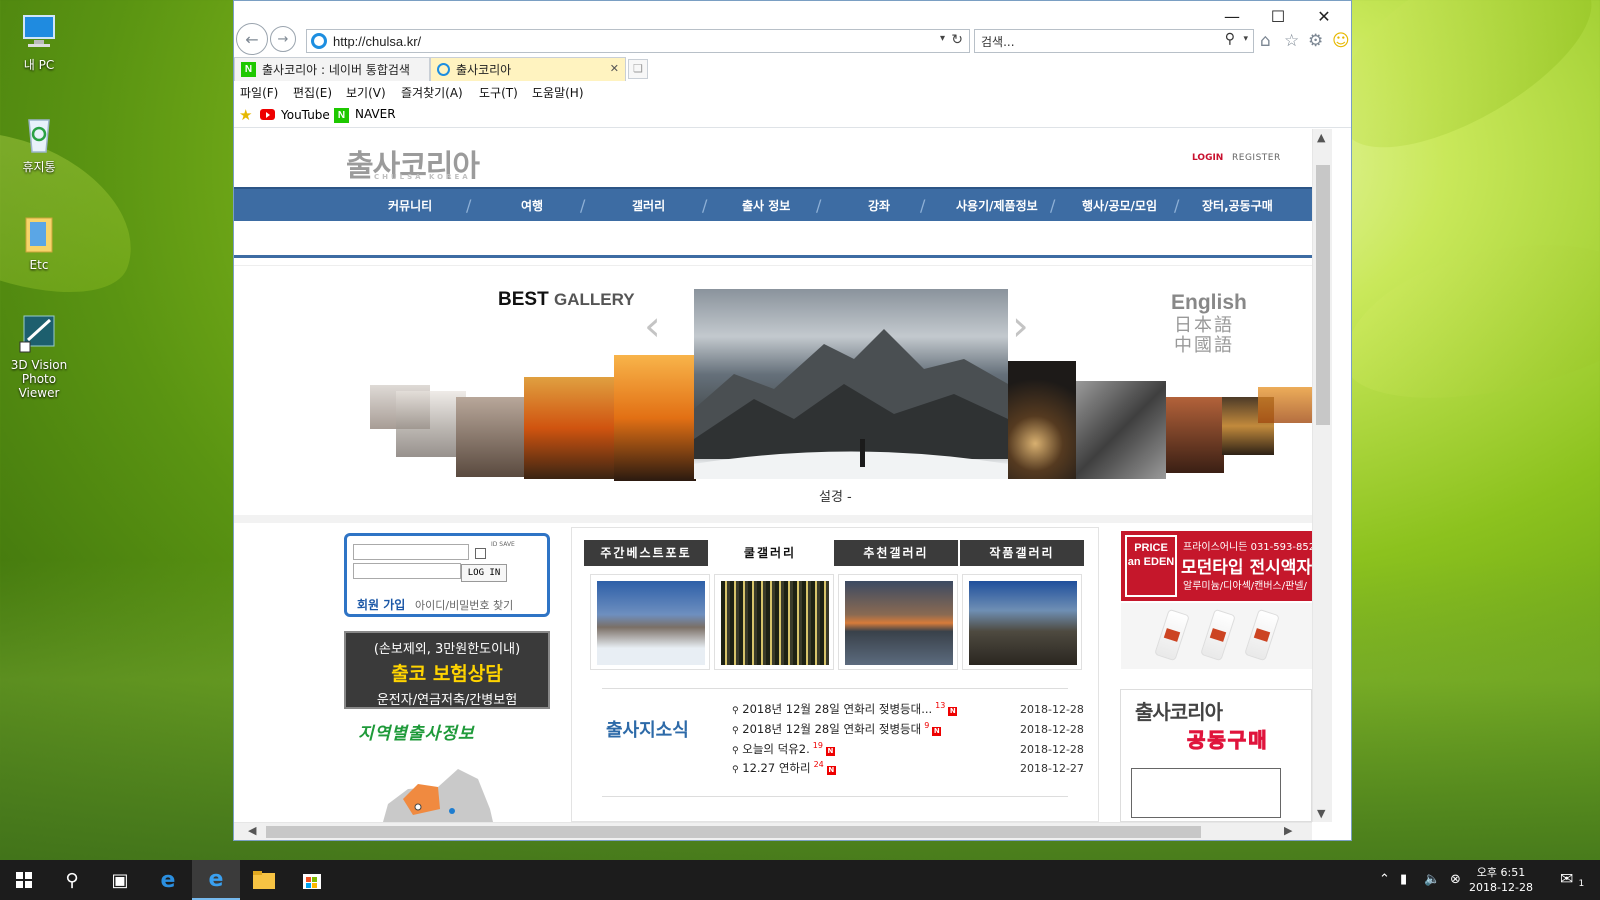 The image size is (1600, 900). Describe the element at coordinates (1403, 879) in the screenshot. I see `network-icon: ▮` at that location.